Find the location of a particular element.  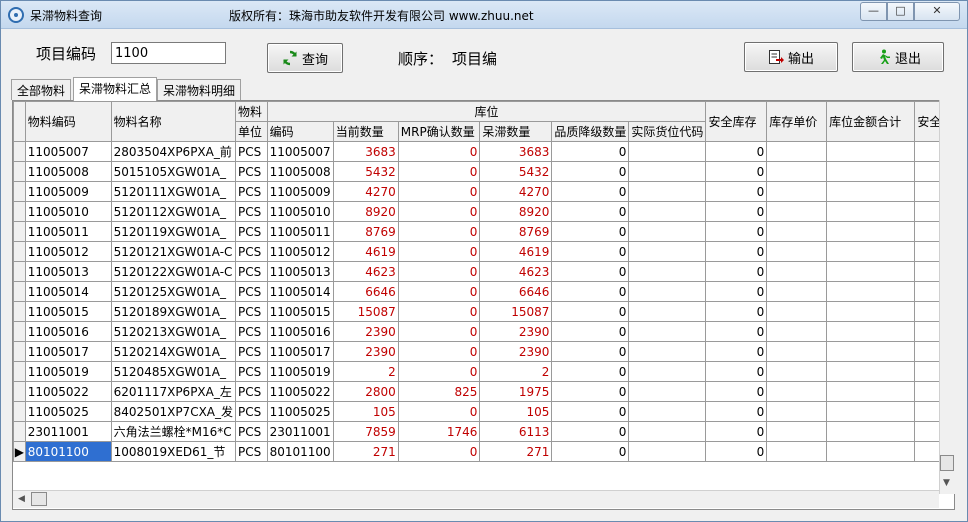

cell-item-name: 8402501XP7CXA_发 is located at coordinates (173, 411).